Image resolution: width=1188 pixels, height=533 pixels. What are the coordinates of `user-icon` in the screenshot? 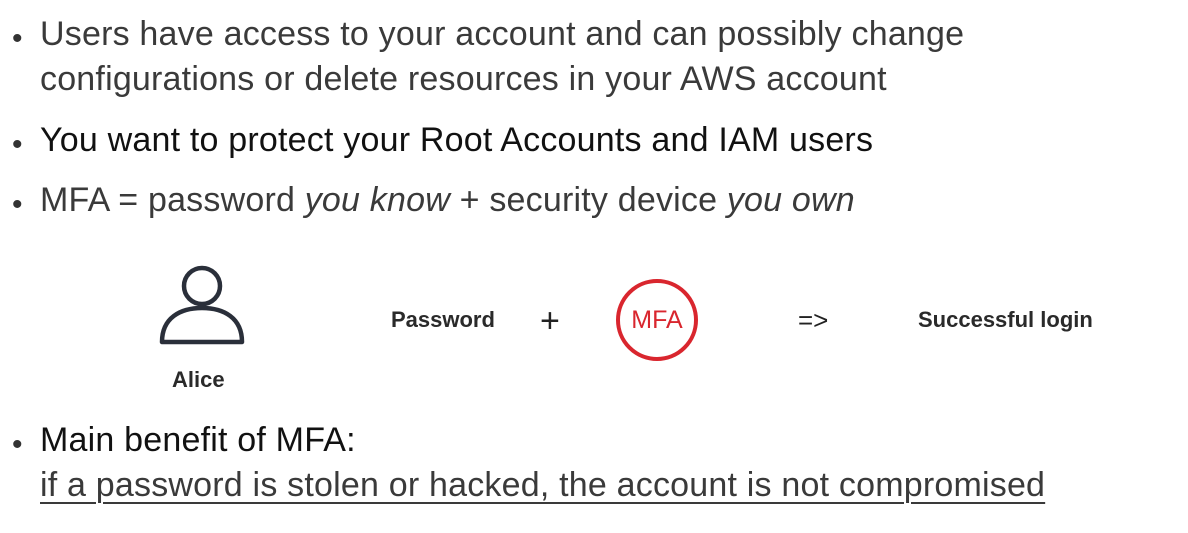 It's located at (202, 305).